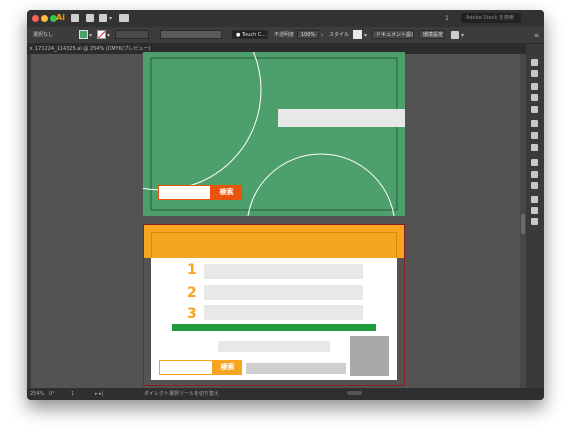  What do you see at coordinates (534, 86) in the screenshot?
I see `color-icon` at bounding box center [534, 86].